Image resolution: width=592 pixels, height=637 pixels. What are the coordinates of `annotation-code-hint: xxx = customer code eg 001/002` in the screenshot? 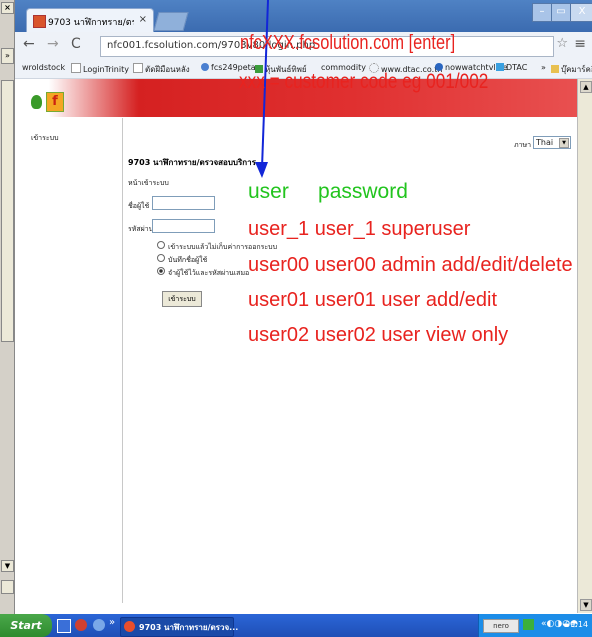 It's located at (364, 81).